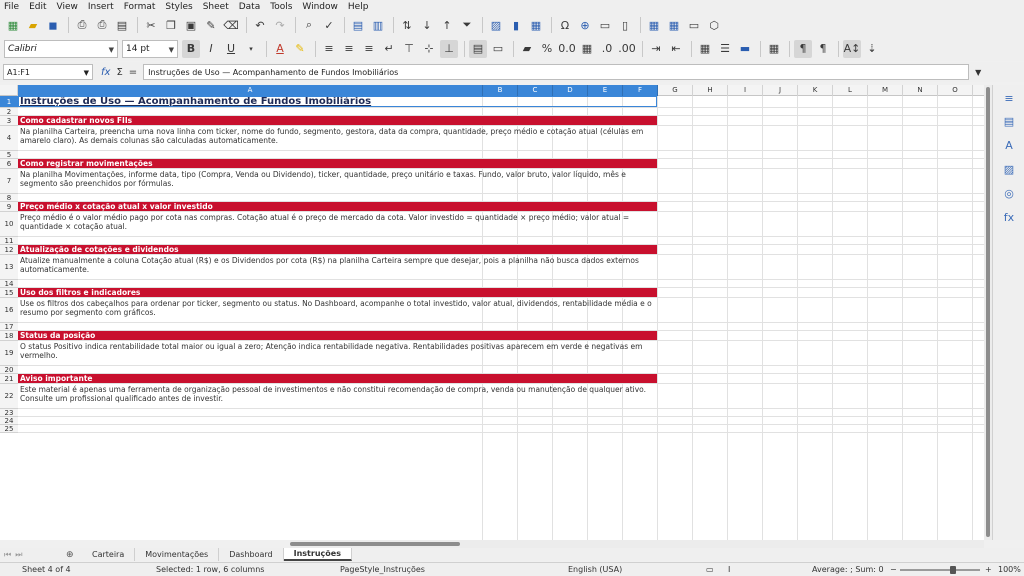  What do you see at coordinates (337, 249) in the screenshot?
I see `section-heading-cell: Atualização de cotações e dividendos` at bounding box center [337, 249].